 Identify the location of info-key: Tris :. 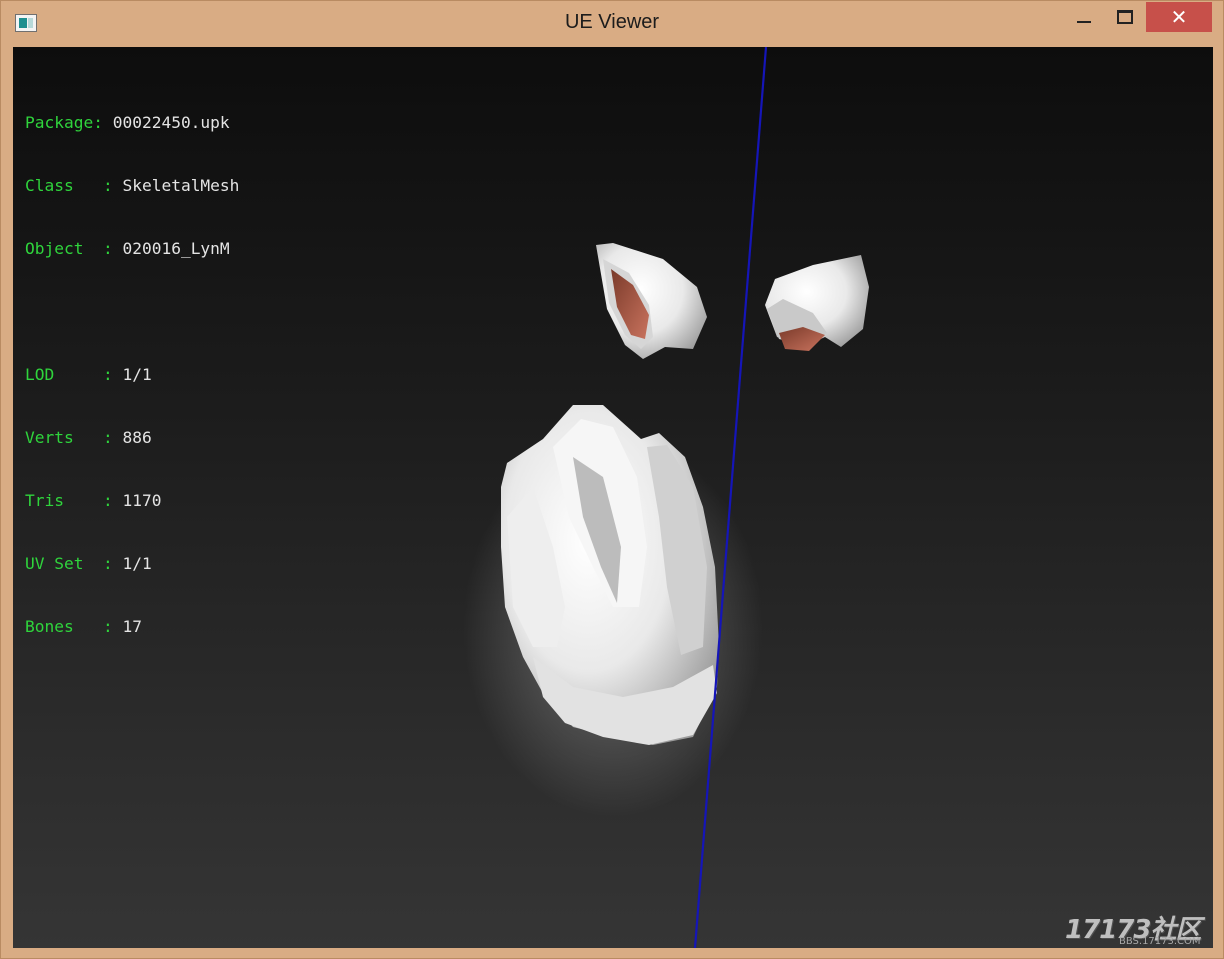
(69, 500).